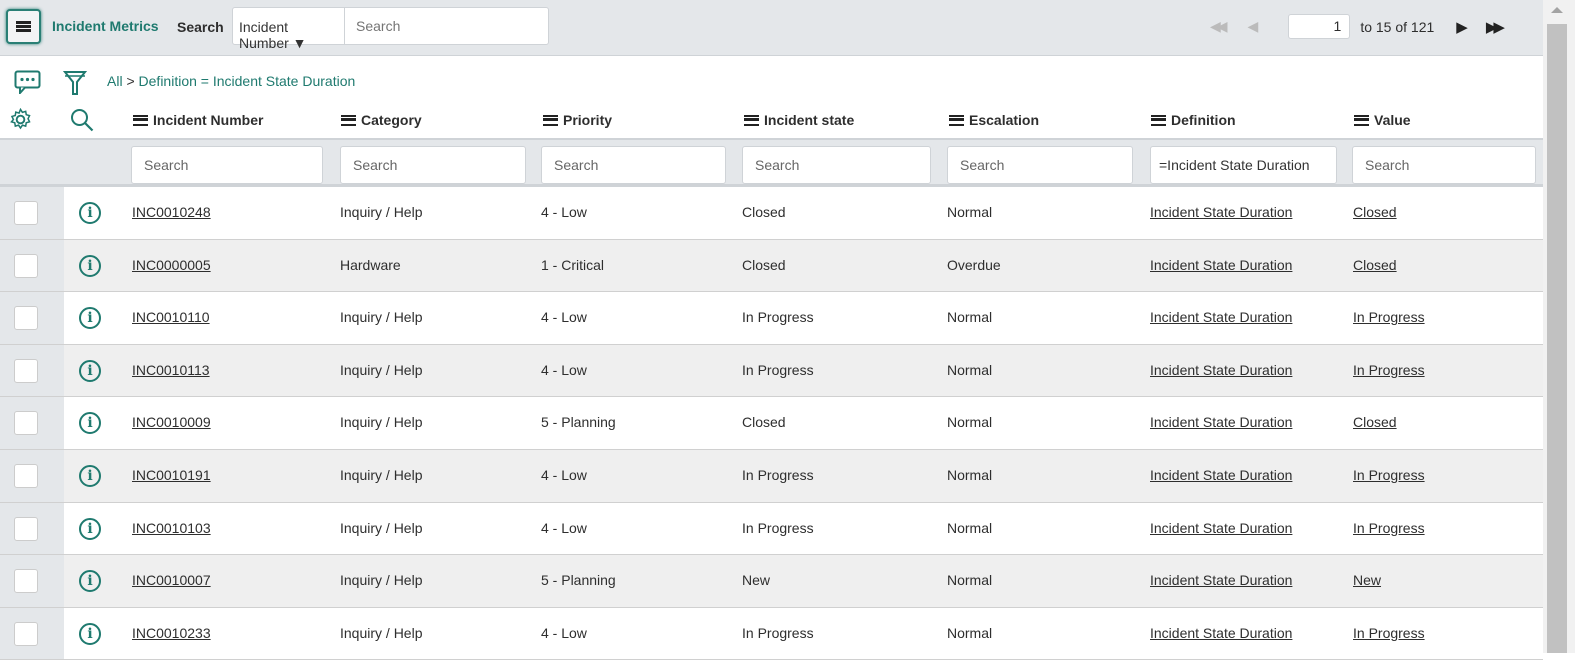 This screenshot has width=1575, height=660. I want to click on column-header-incident-state: Incident state, so click(799, 120).